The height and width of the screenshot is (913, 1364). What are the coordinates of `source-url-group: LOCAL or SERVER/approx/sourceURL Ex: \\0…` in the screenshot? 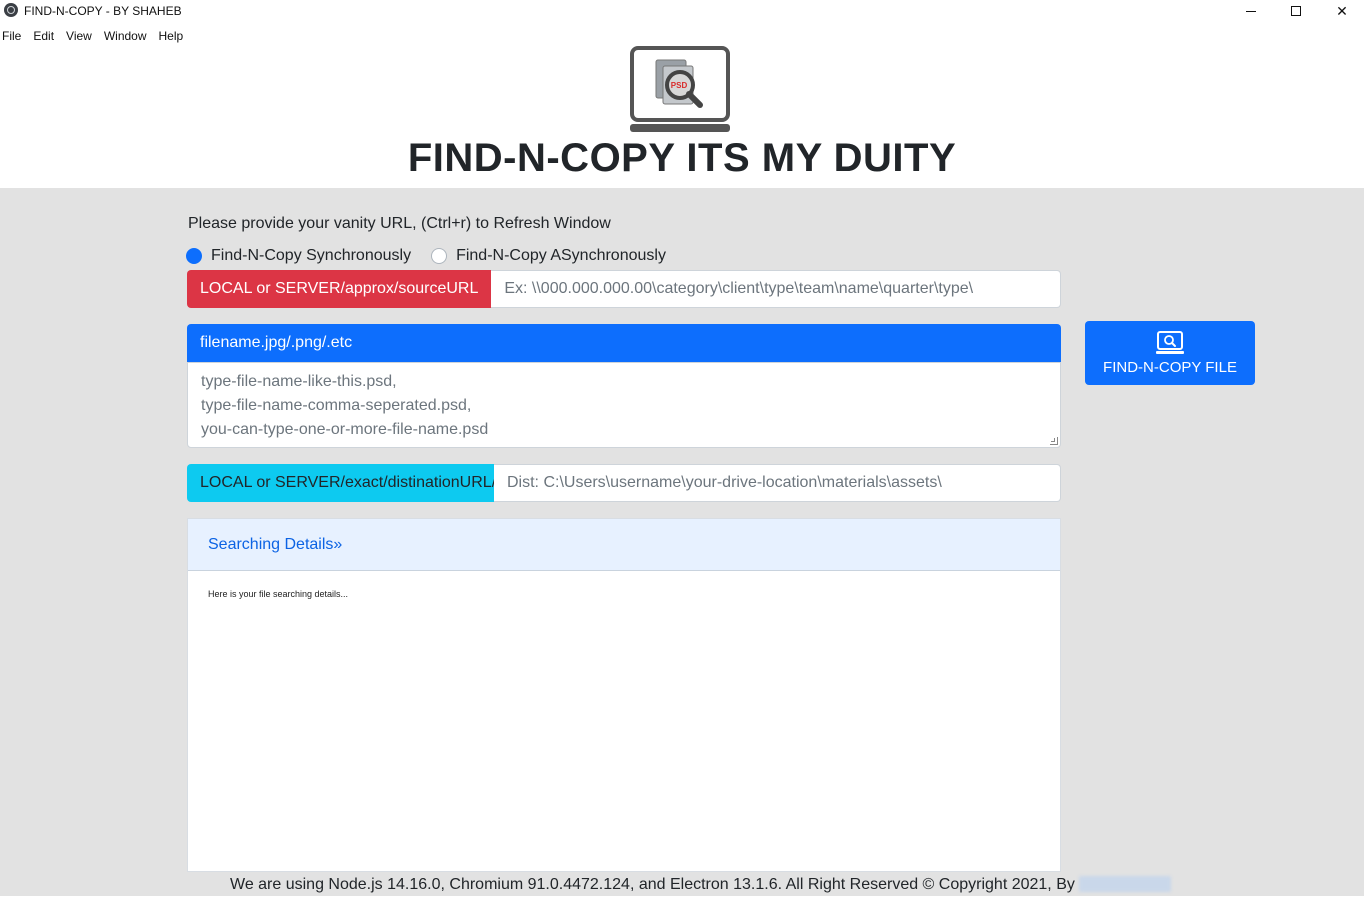 It's located at (624, 289).